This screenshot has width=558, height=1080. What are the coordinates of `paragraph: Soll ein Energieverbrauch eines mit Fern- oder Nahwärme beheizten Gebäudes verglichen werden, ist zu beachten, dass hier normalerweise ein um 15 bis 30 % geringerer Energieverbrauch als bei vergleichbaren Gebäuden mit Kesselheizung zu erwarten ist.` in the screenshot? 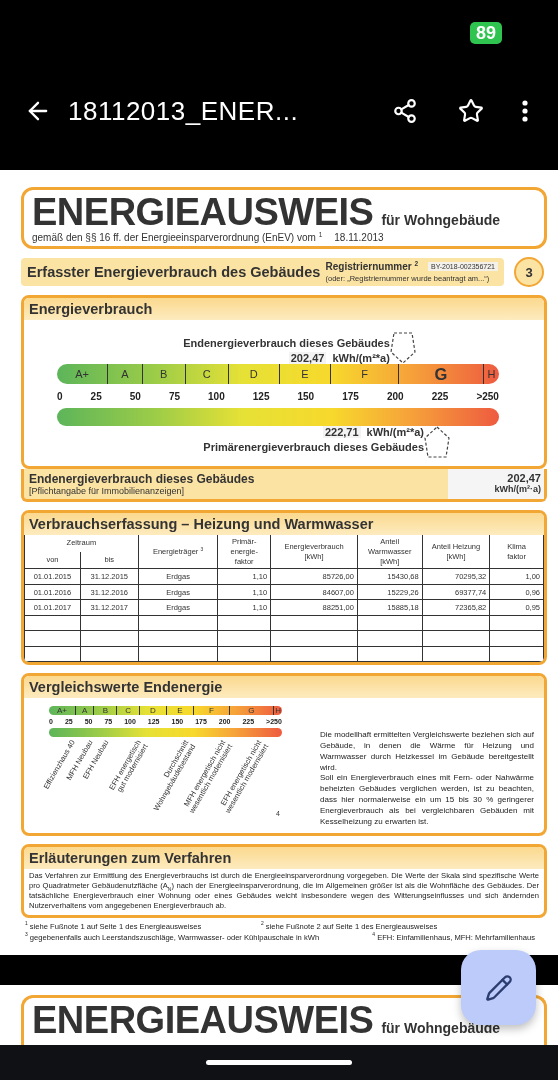 It's located at (427, 800).